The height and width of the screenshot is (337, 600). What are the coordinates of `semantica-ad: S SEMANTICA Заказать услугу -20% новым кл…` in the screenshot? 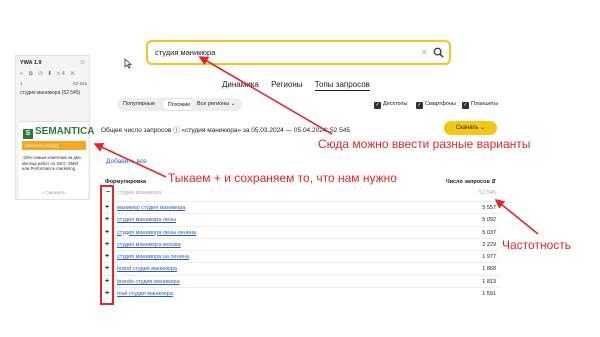 It's located at (56, 160).